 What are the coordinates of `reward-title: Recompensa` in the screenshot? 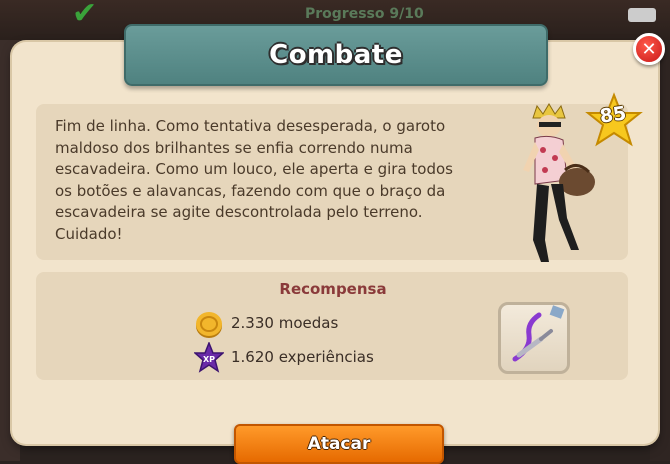 It's located at (333, 289).